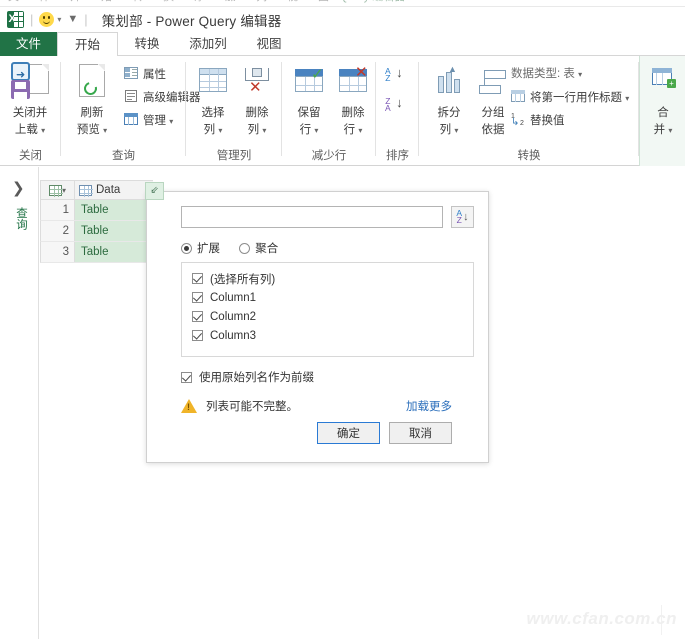 This screenshot has height=639, width=685. I want to click on remove-columns-label-1: 删除, so click(257, 113).